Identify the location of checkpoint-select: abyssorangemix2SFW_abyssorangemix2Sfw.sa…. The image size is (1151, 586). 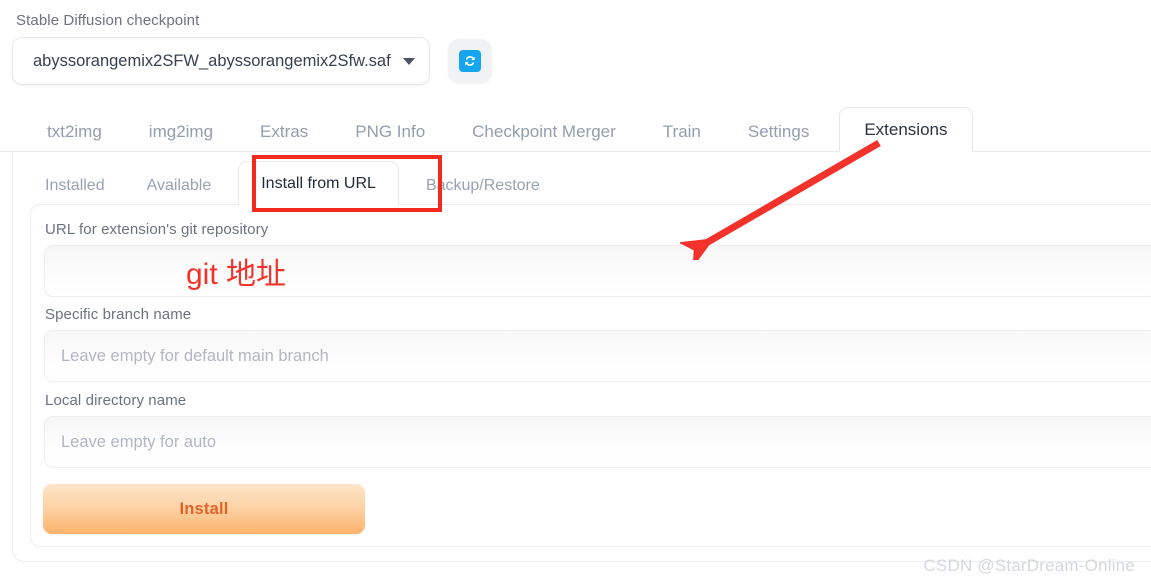
(221, 61).